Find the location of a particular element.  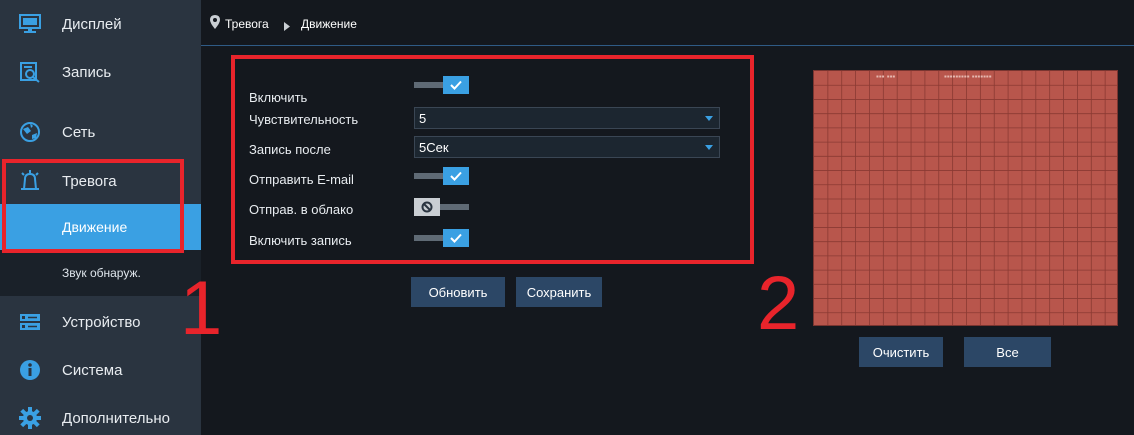

info-icon is located at coordinates (30, 370).